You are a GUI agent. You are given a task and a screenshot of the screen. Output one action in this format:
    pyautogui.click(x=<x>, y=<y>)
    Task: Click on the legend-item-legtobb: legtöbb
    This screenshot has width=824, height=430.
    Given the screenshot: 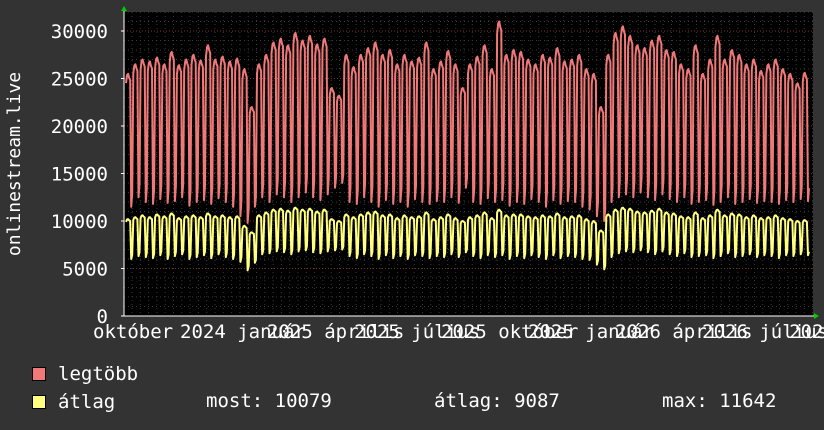 What is the action you would take?
    pyautogui.click(x=85, y=374)
    